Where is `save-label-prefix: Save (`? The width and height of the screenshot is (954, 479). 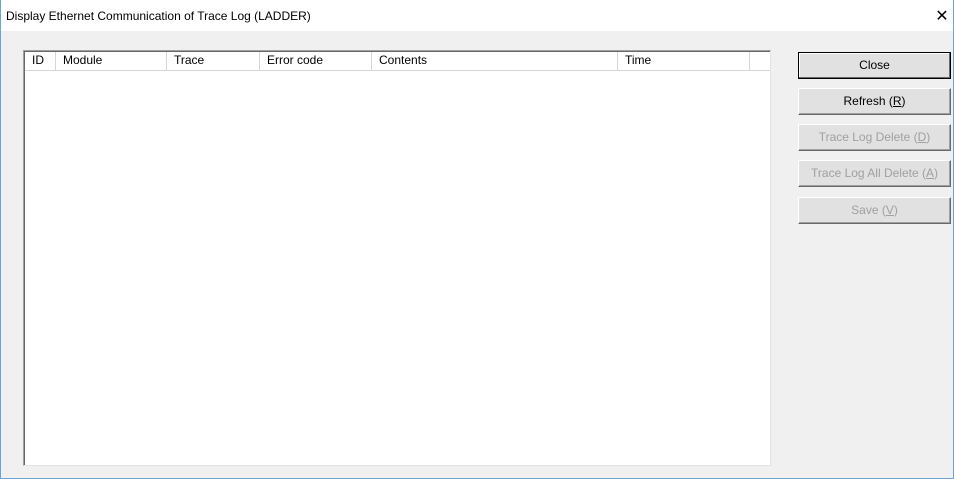 save-label-prefix: Save ( is located at coordinates (868, 210).